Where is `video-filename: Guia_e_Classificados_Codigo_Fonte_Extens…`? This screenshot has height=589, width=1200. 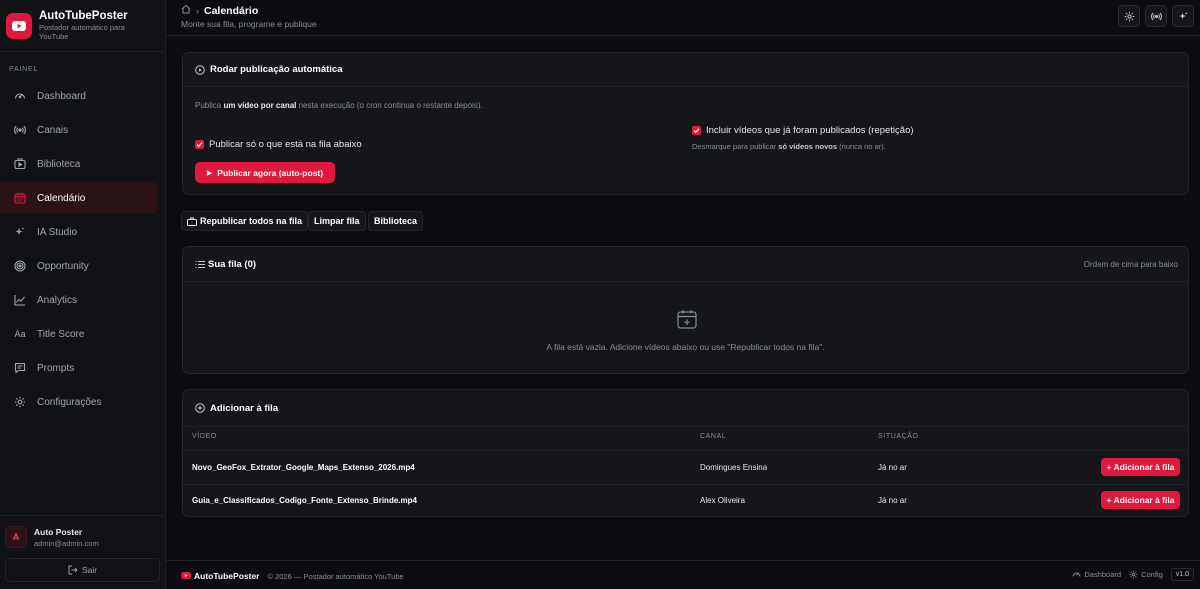
video-filename: Guia_e_Classificados_Codigo_Fonte_Extens… is located at coordinates (304, 500).